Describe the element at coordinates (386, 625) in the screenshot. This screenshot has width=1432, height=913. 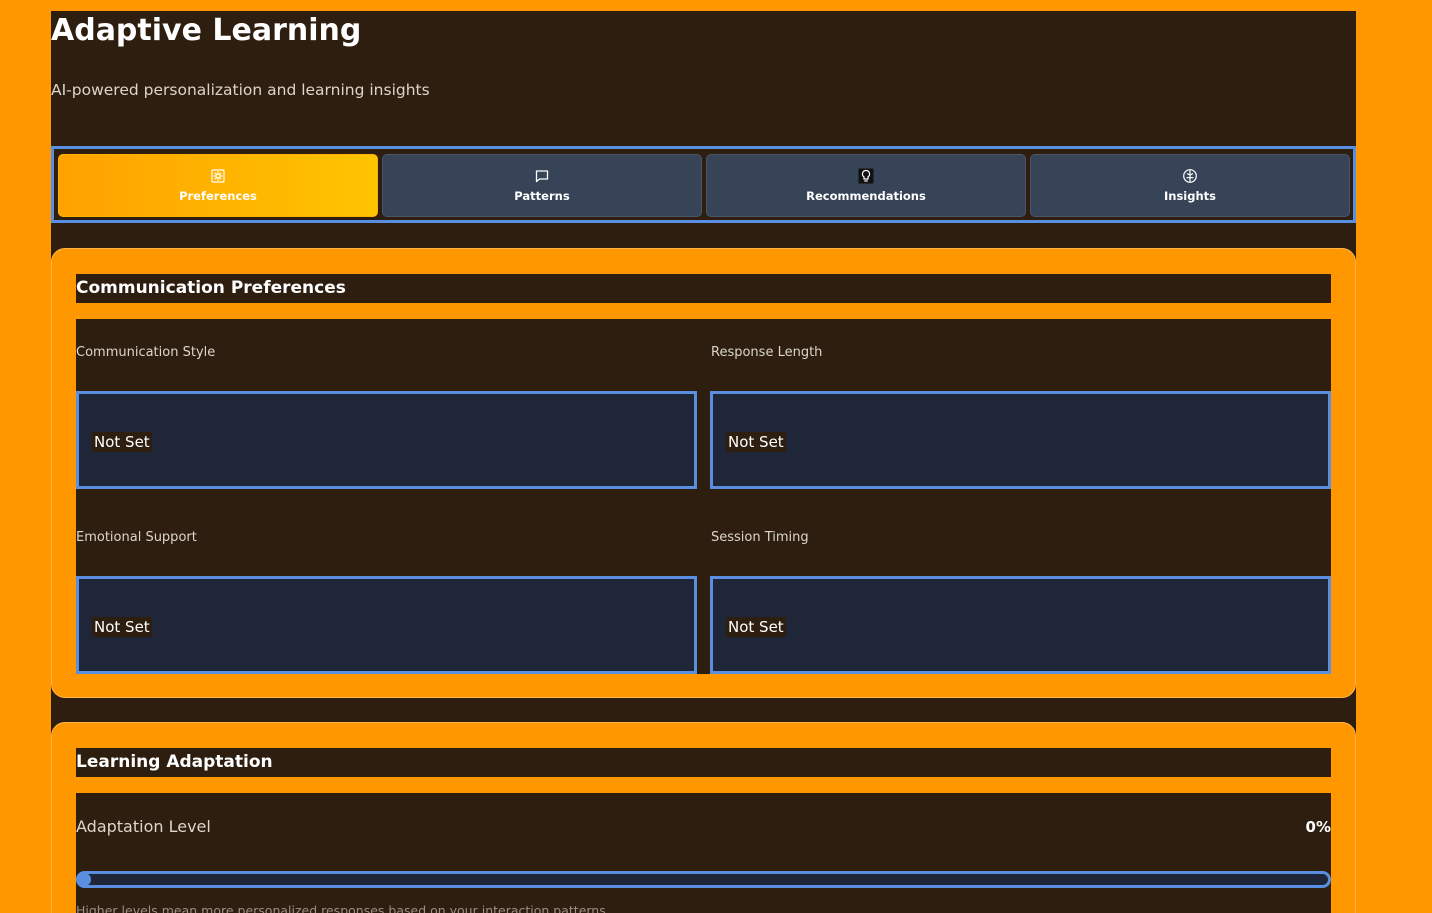
I see `emotional-support-select: Not Set` at that location.